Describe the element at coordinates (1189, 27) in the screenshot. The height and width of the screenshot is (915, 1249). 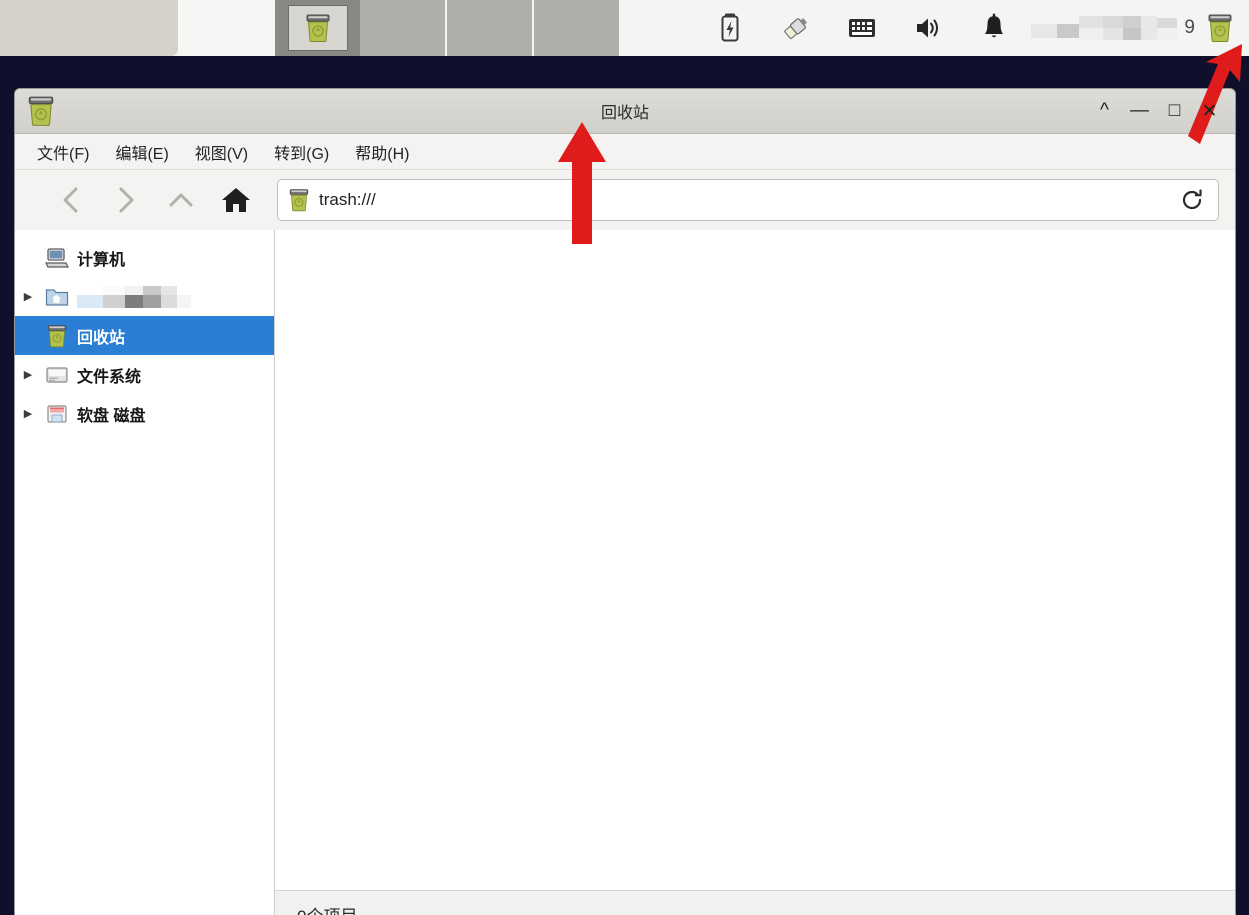
I see `clock-visible-digit: 9` at that location.